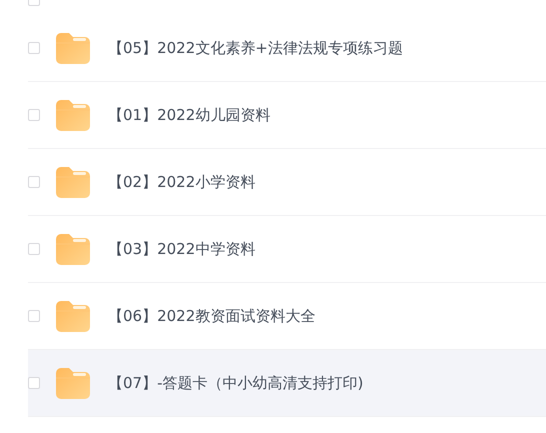 Image resolution: width=546 pixels, height=433 pixels. What do you see at coordinates (189, 115) in the screenshot?
I see `folder-name: 【01】2022幼儿园资料` at bounding box center [189, 115].